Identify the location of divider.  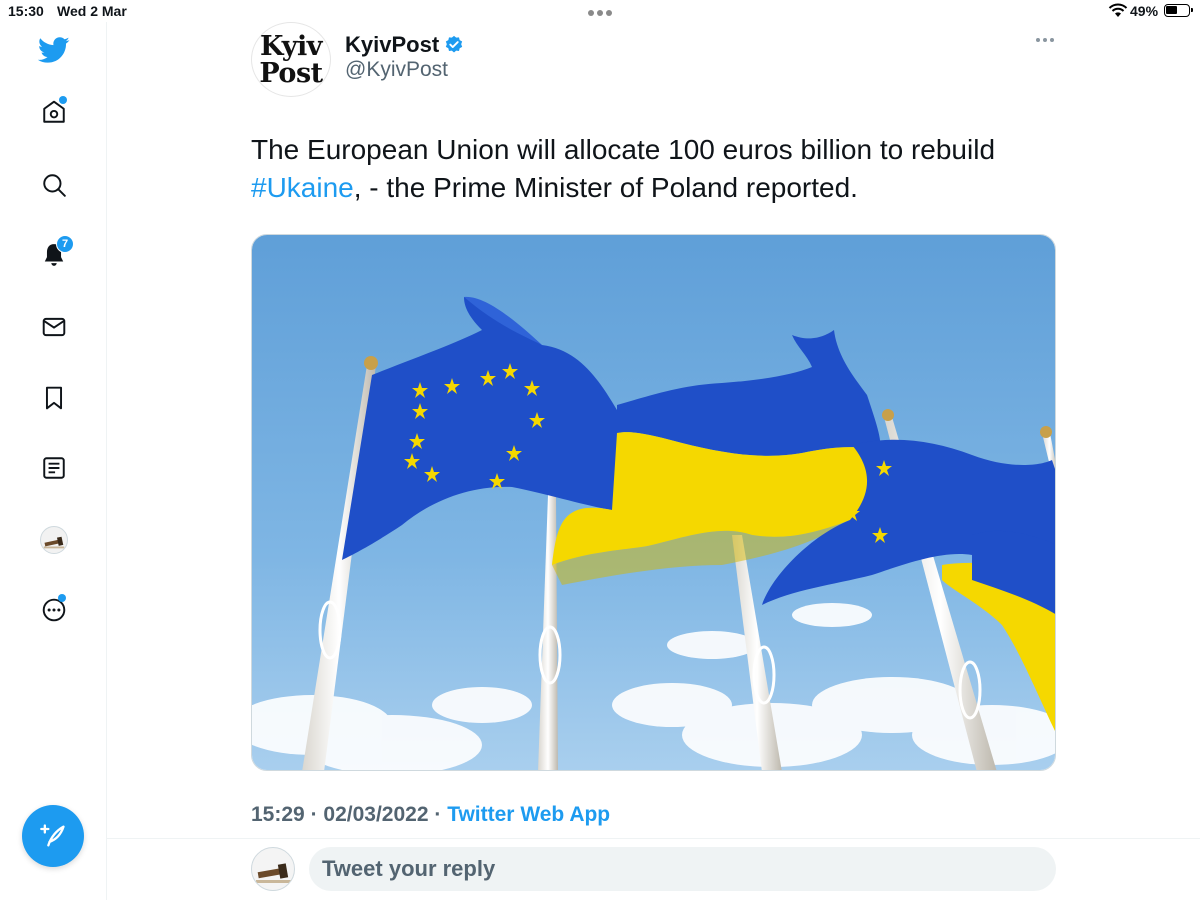
(653, 838).